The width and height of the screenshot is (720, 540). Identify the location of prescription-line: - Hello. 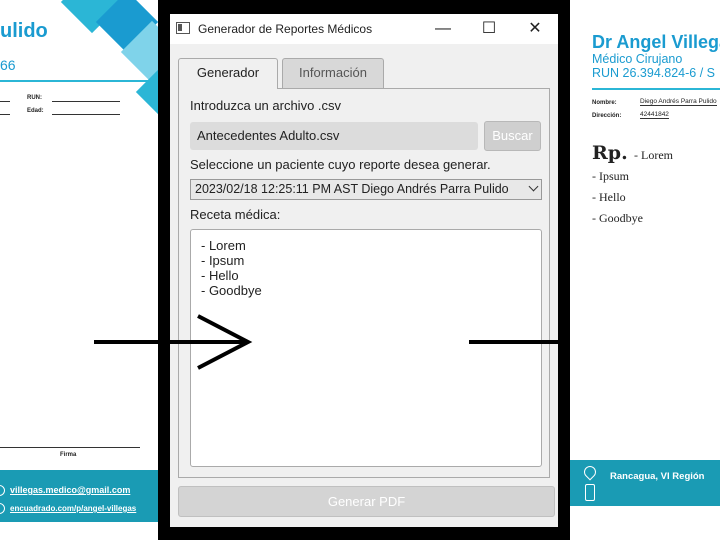
(220, 275).